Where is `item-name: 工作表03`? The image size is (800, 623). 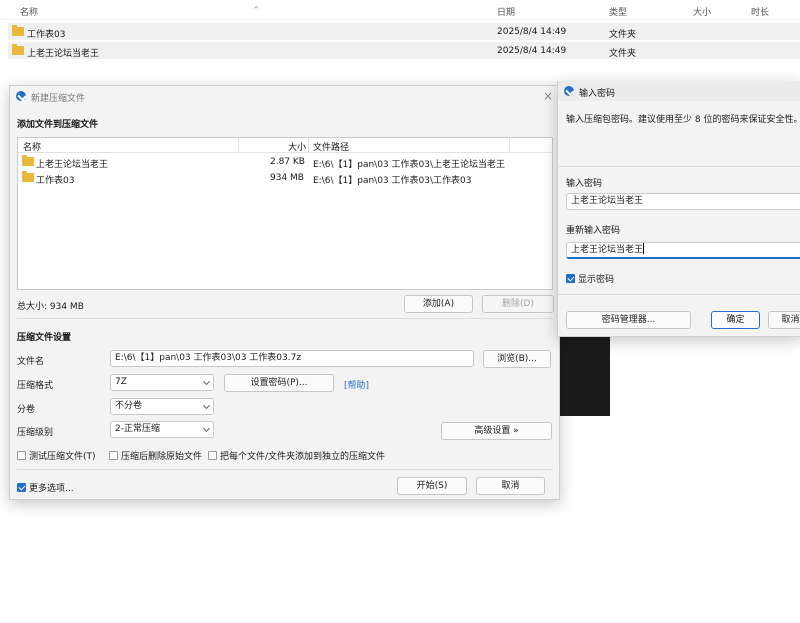
item-name: 工作表03 is located at coordinates (55, 181).